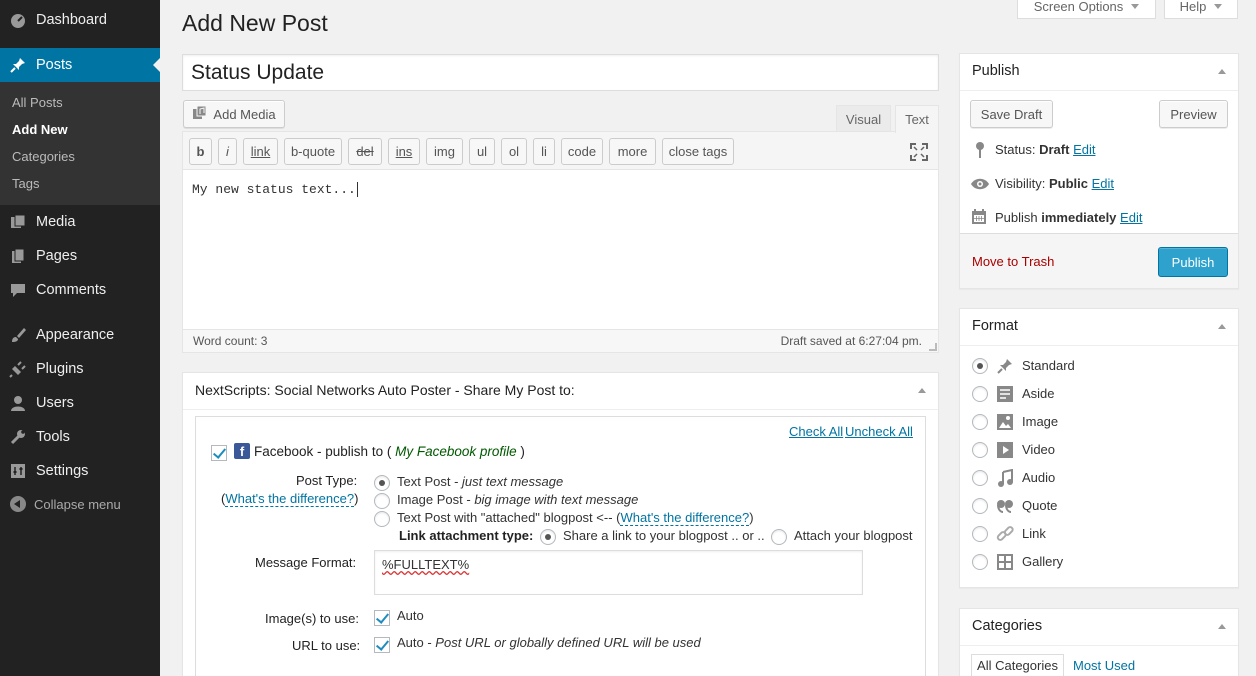  Describe the element at coordinates (80, 20) in the screenshot. I see `menu-dashboard: Dashboard` at that location.